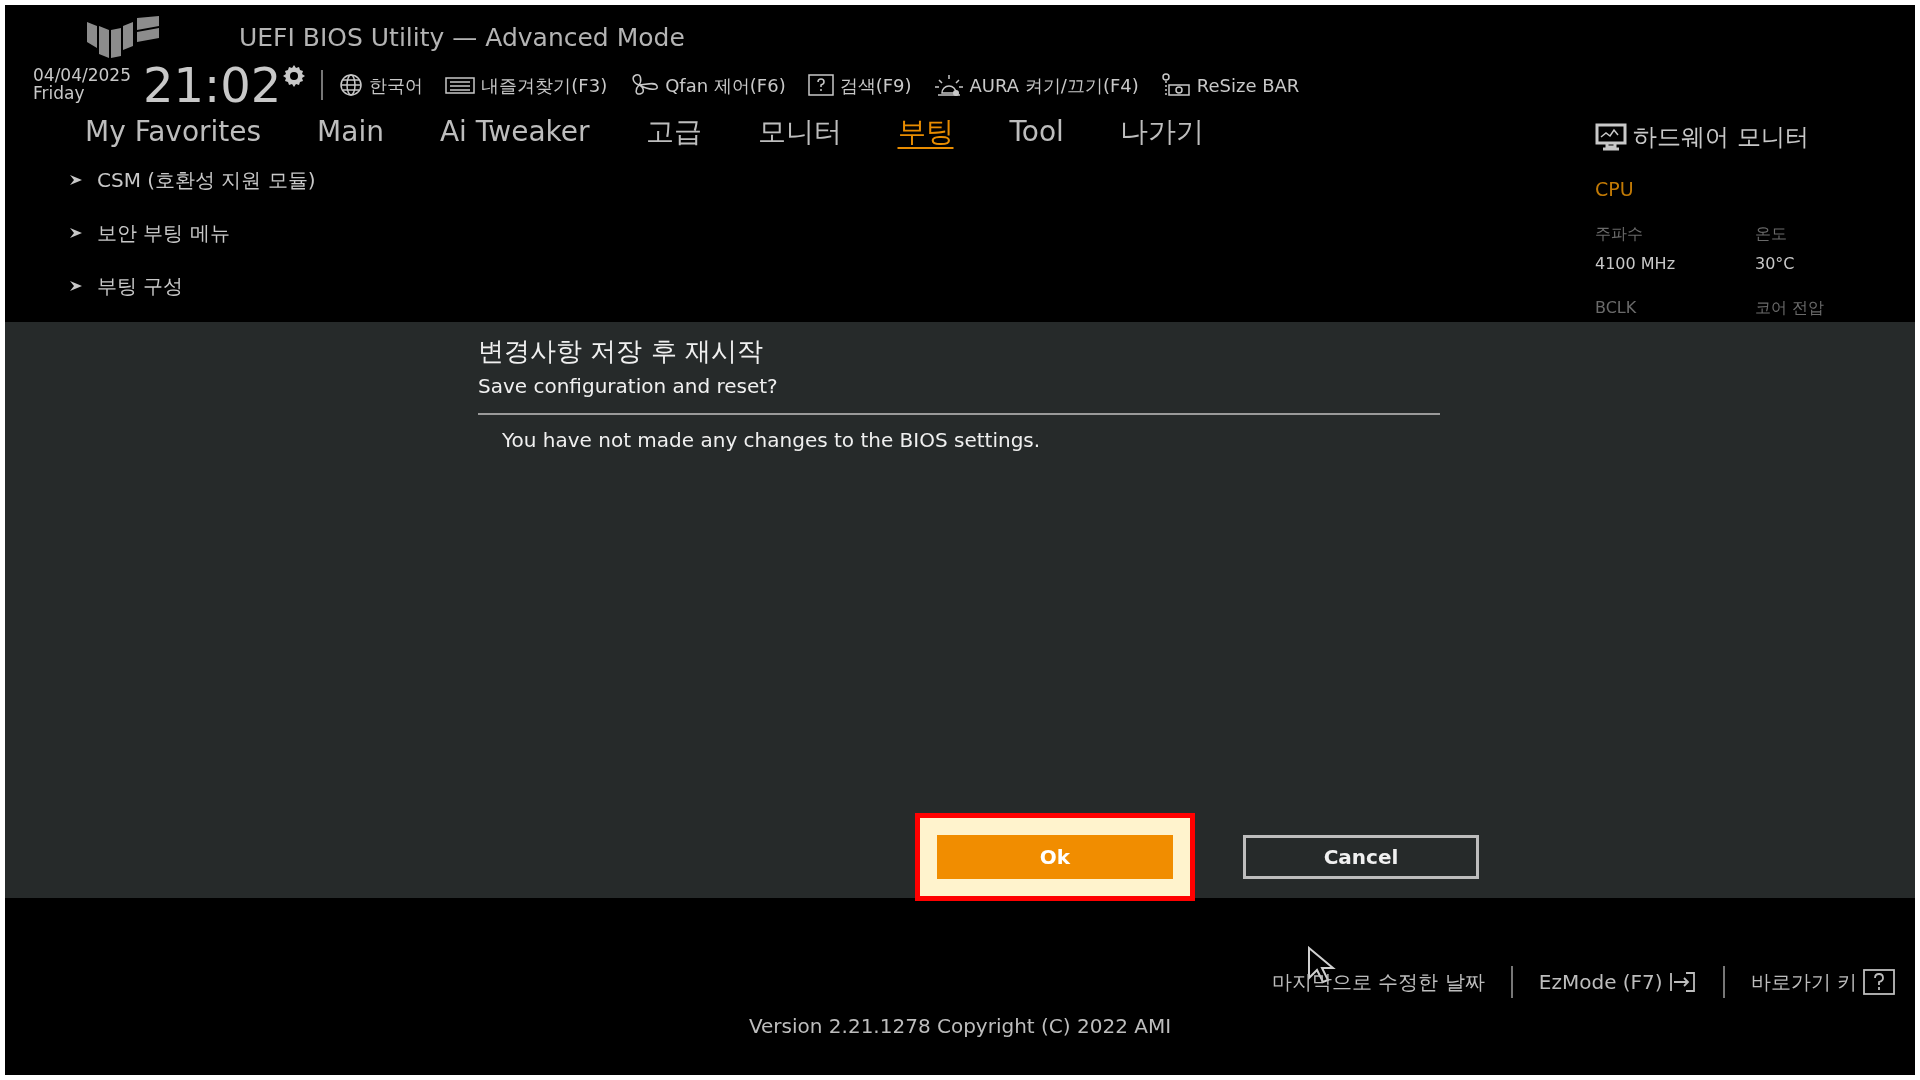  Describe the element at coordinates (1600, 982) in the screenshot. I see `footer-link: EzMode (F7)` at that location.